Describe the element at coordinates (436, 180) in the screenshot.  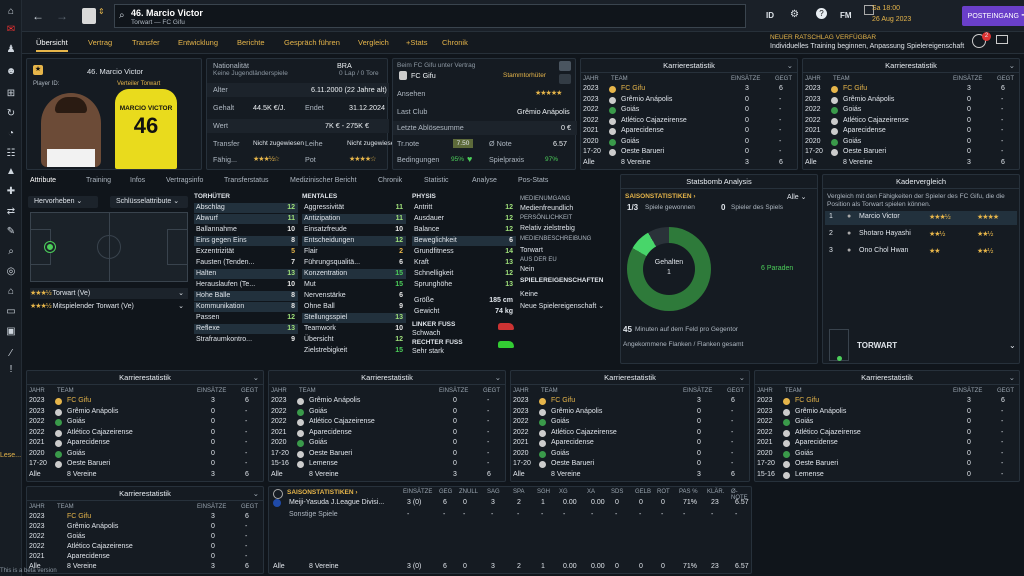
I see `tab-statistic: Statistic` at that location.